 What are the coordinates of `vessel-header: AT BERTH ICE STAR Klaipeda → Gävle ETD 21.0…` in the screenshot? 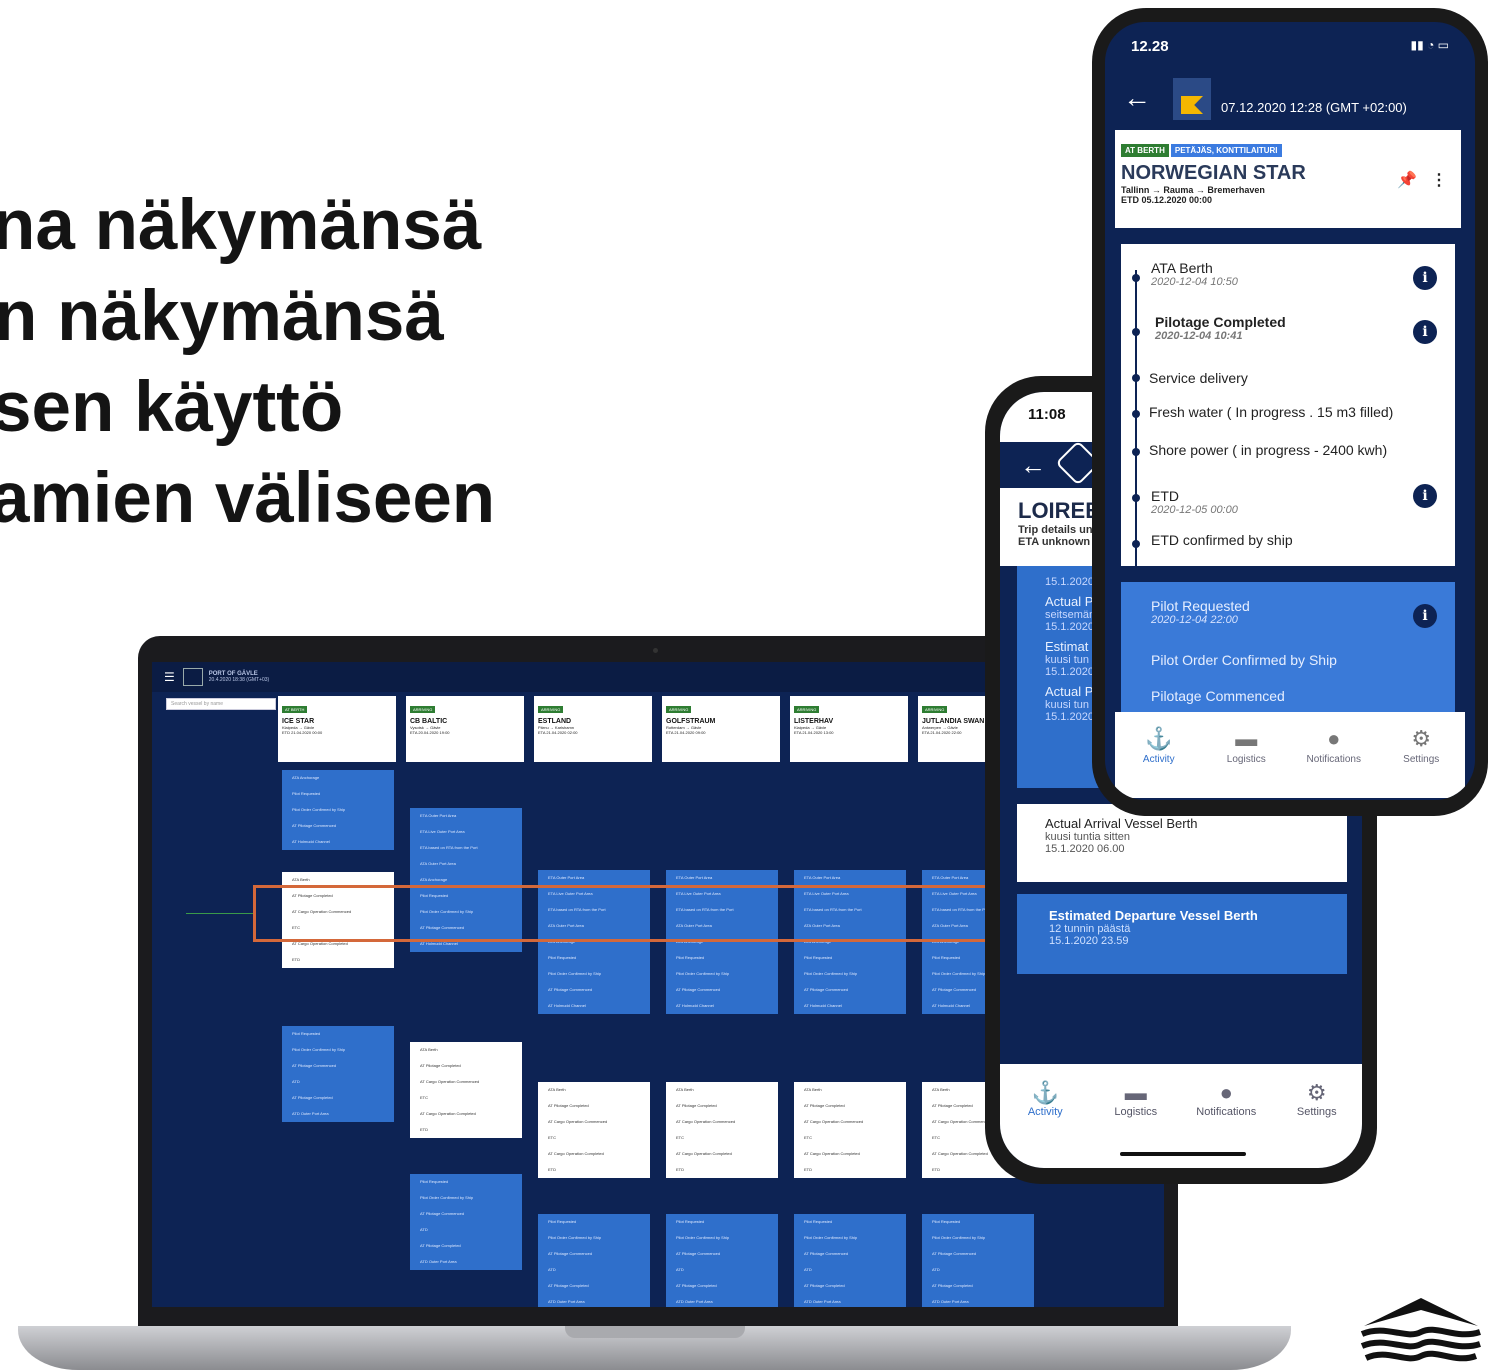 It's located at (337, 729).